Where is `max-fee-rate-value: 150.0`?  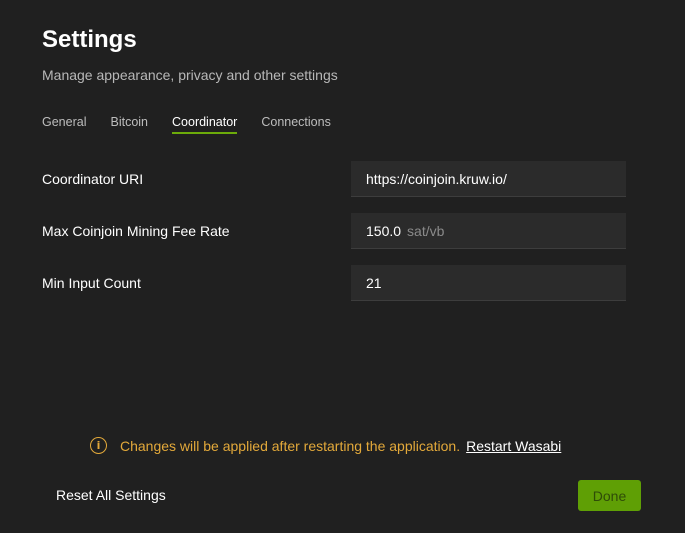
max-fee-rate-value: 150.0 is located at coordinates (384, 230).